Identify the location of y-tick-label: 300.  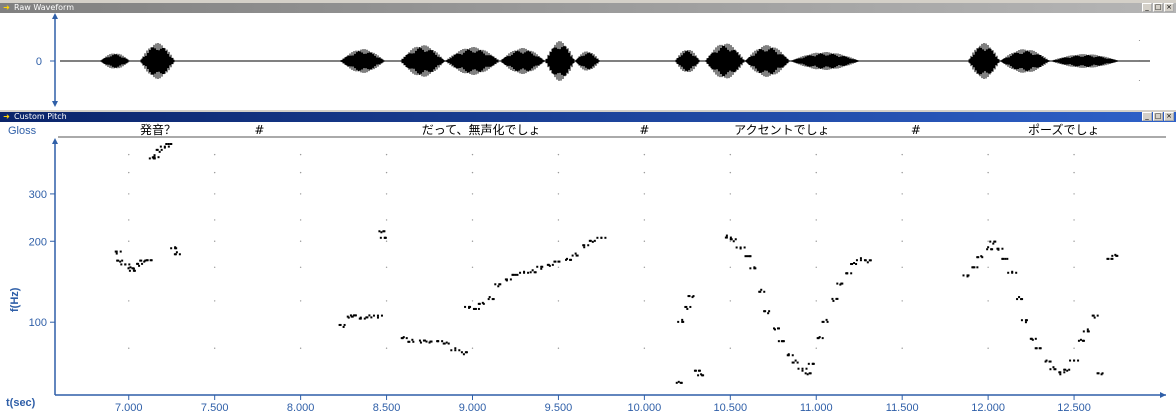
(38, 195).